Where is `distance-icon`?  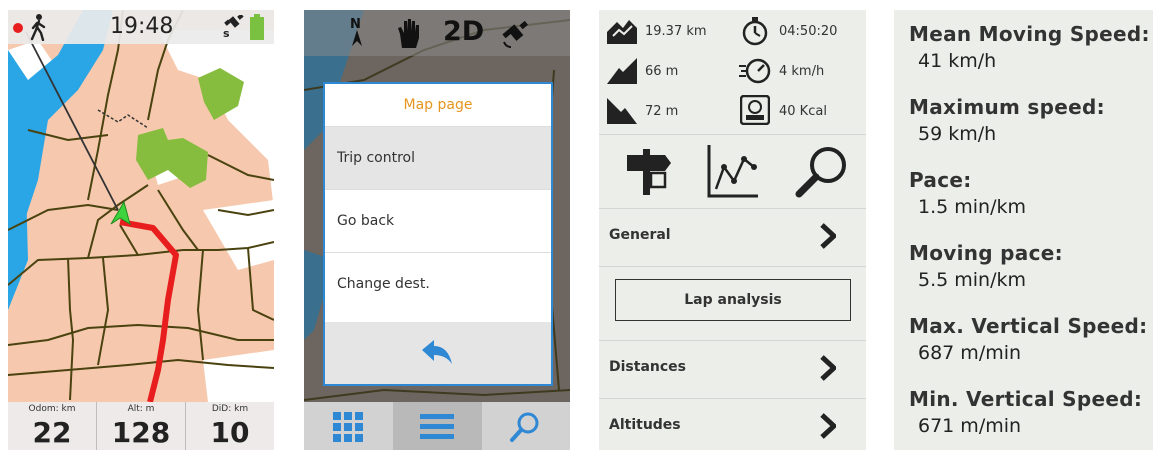 distance-icon is located at coordinates (622, 32).